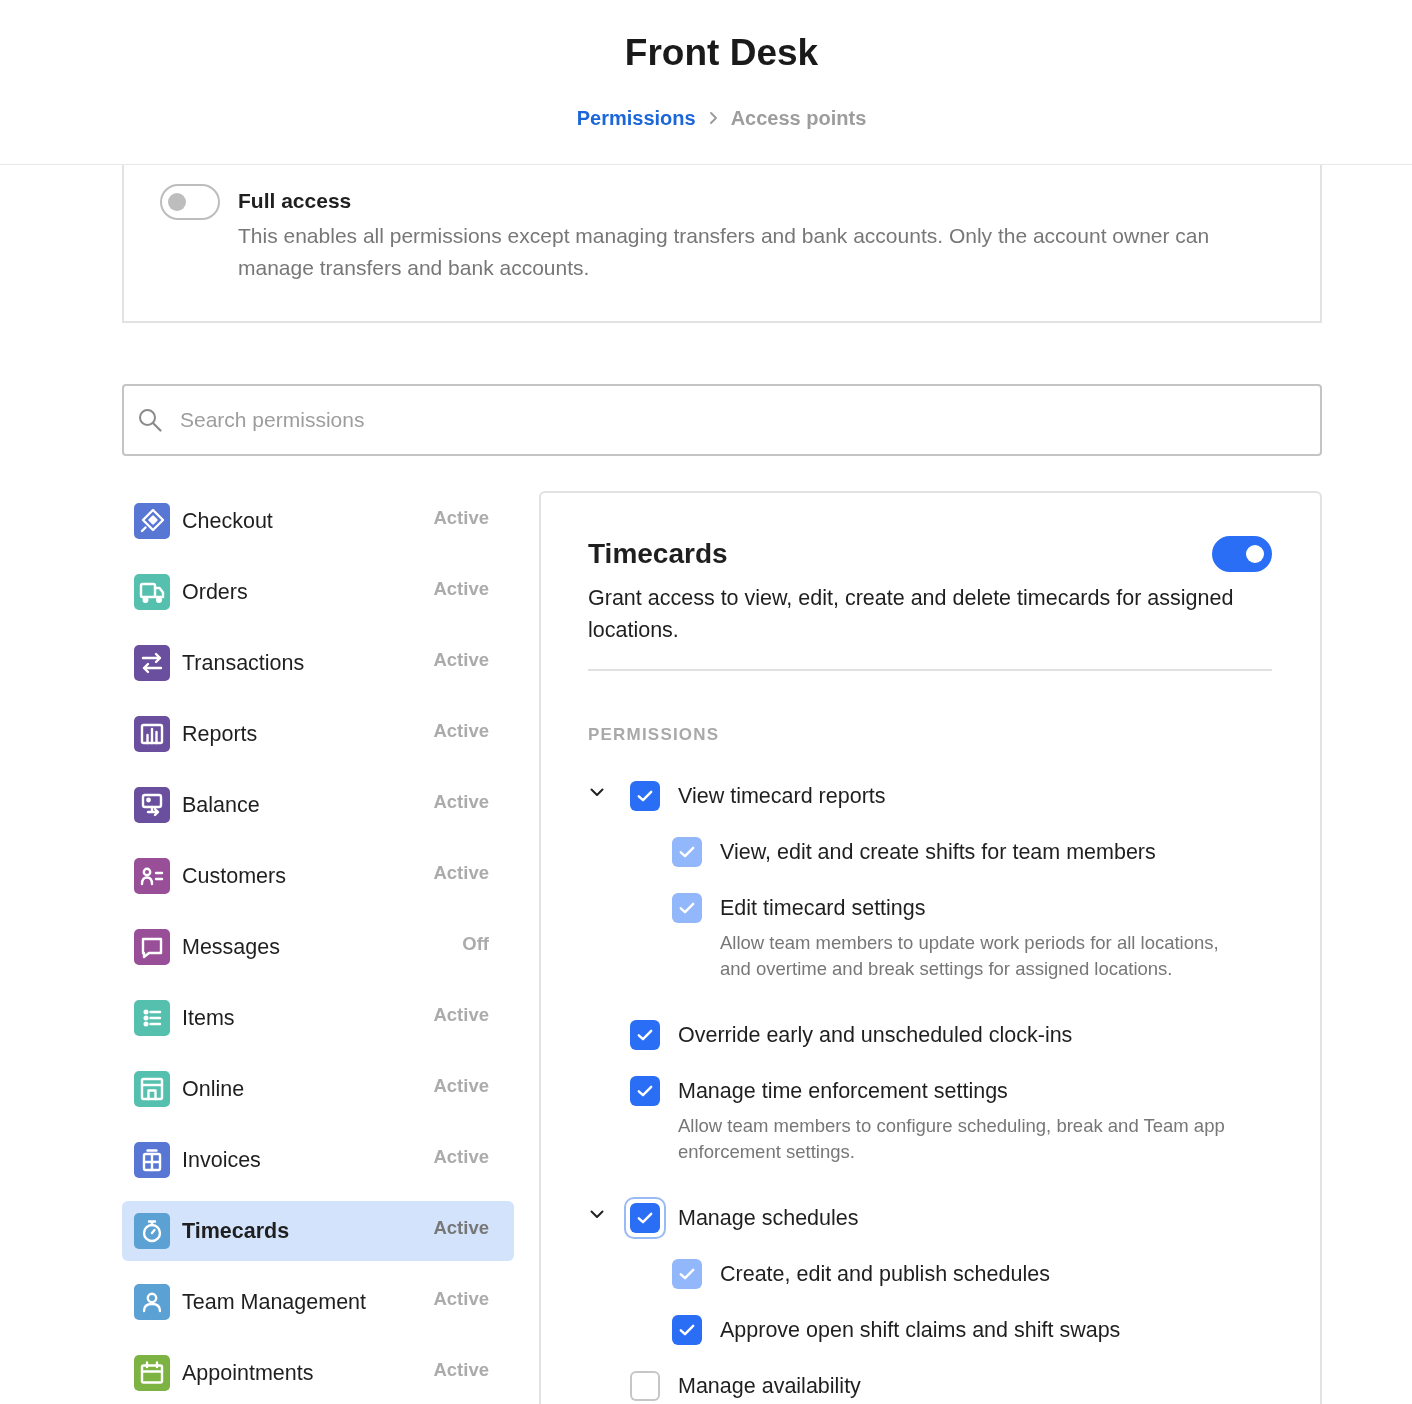 The height and width of the screenshot is (1404, 1412). Describe the element at coordinates (798, 118) in the screenshot. I see `breadcrumb-current: Access points` at that location.